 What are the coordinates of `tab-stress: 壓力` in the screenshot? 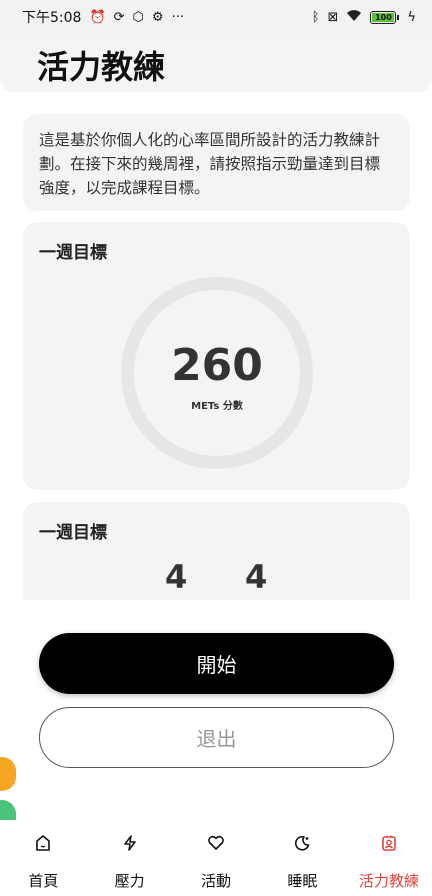 It's located at (129, 858).